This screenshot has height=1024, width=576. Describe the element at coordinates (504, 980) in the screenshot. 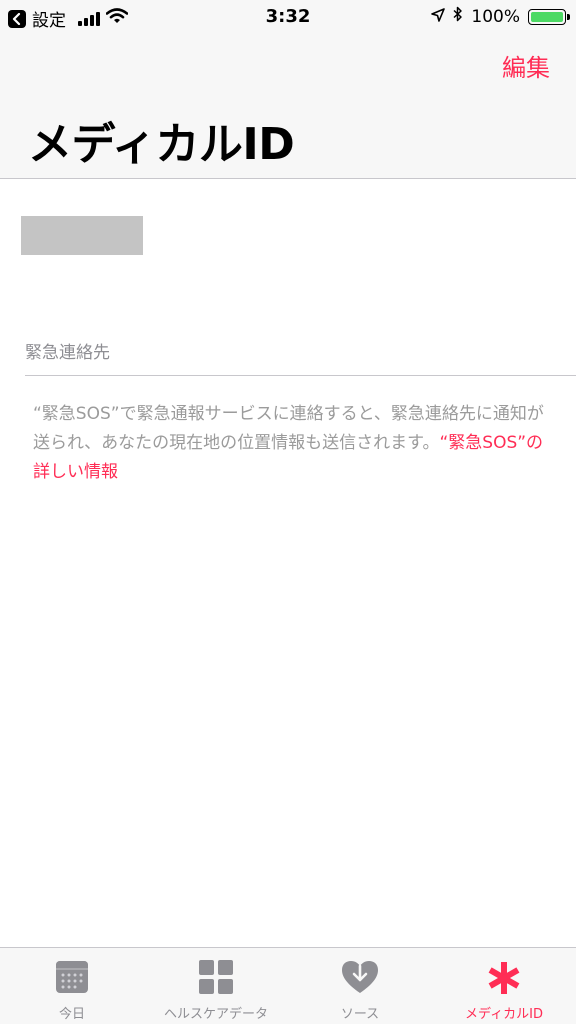

I see `asterisk-icon` at that location.